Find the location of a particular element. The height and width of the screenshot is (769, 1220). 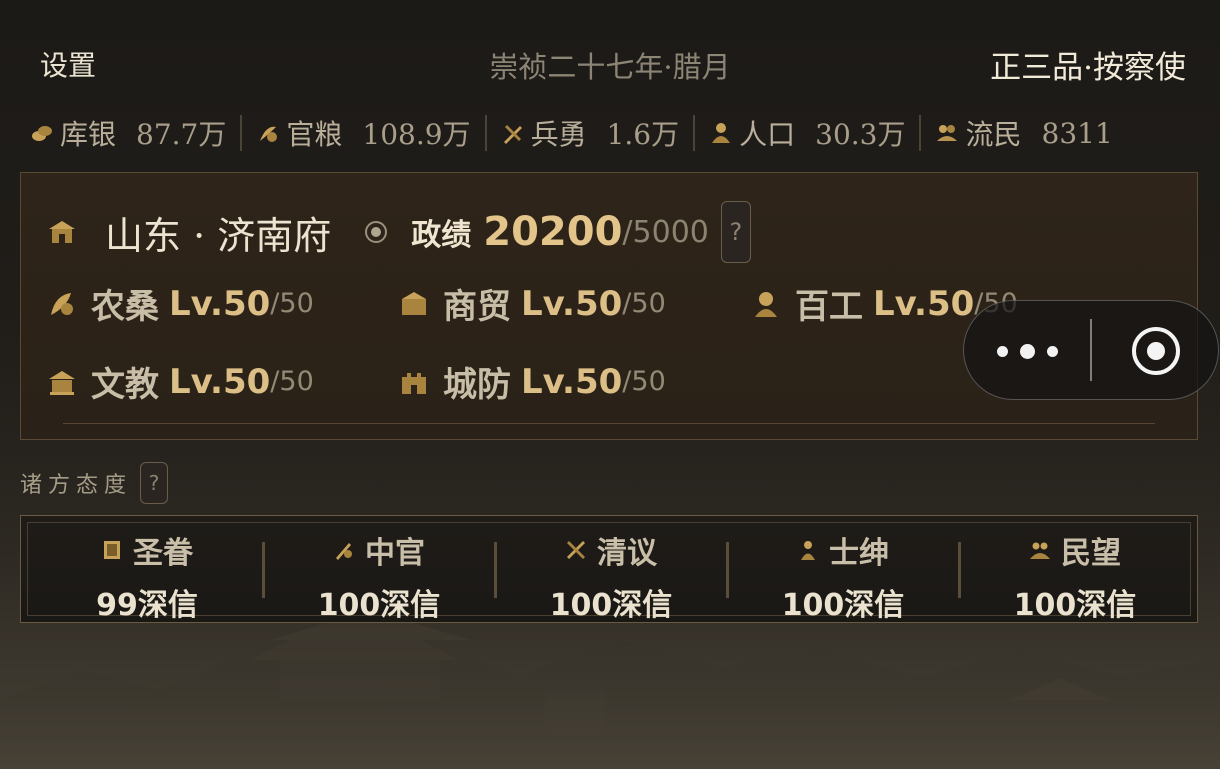

trade-icon is located at coordinates (414, 303).